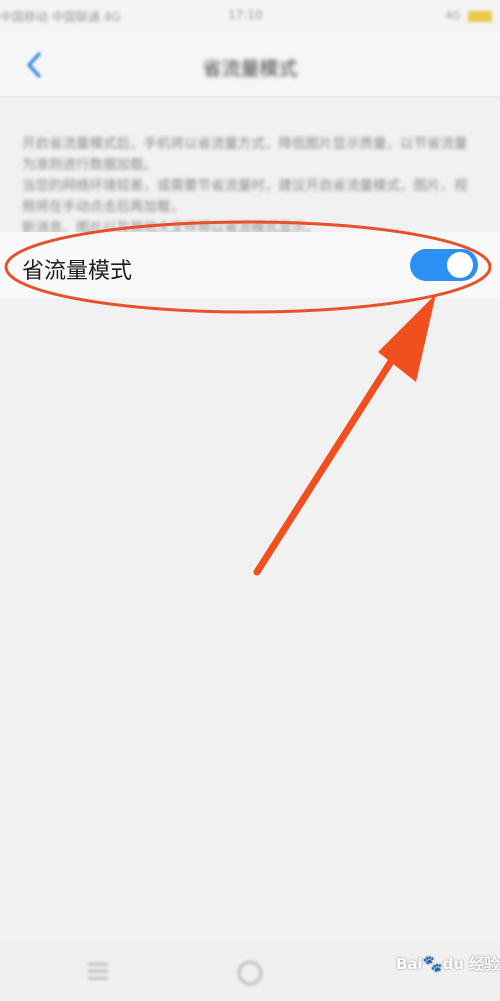 The height and width of the screenshot is (1001, 500). I want to click on menu-icon, so click(98, 971).